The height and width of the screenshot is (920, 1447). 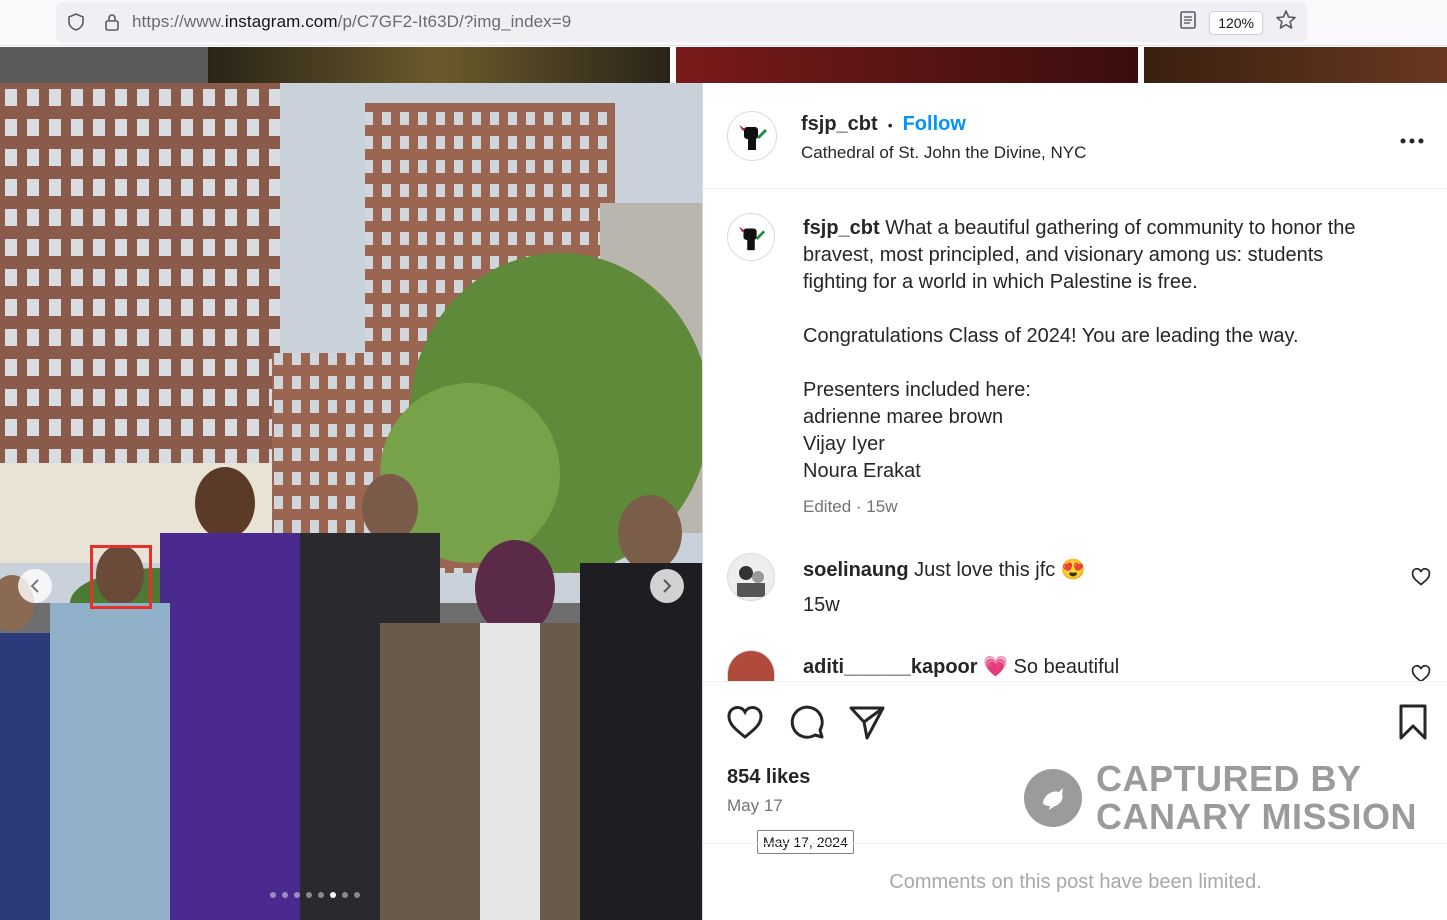 What do you see at coordinates (903, 417) in the screenshot?
I see `caption-line: adrienne maree brown` at bounding box center [903, 417].